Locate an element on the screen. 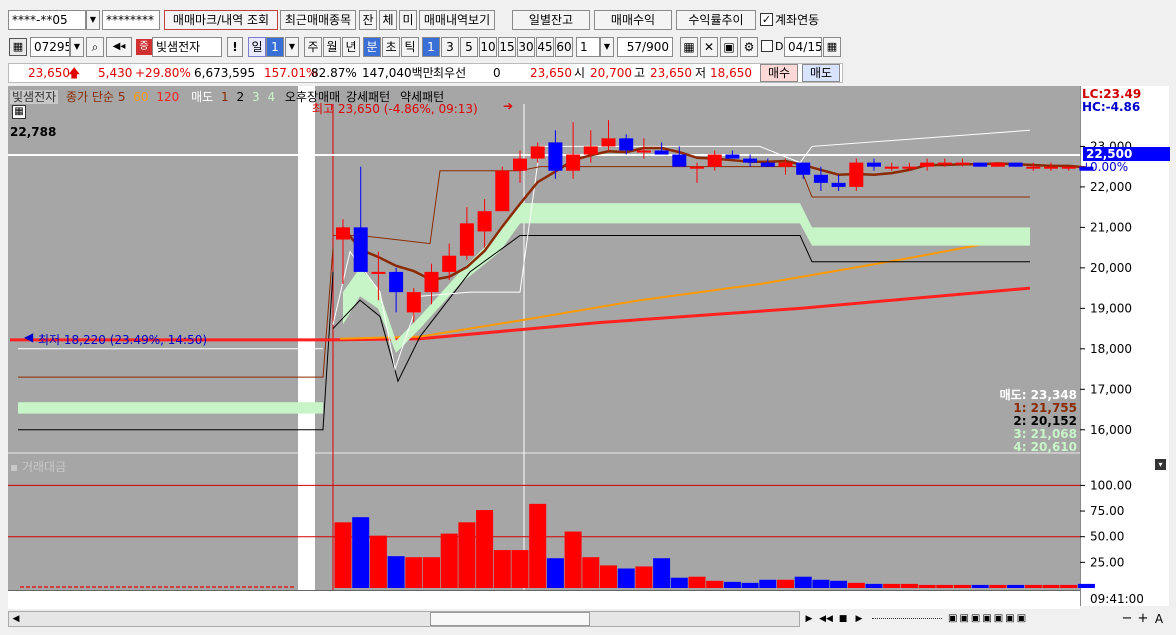  return-trend-button: 수익률추이 is located at coordinates (716, 20).